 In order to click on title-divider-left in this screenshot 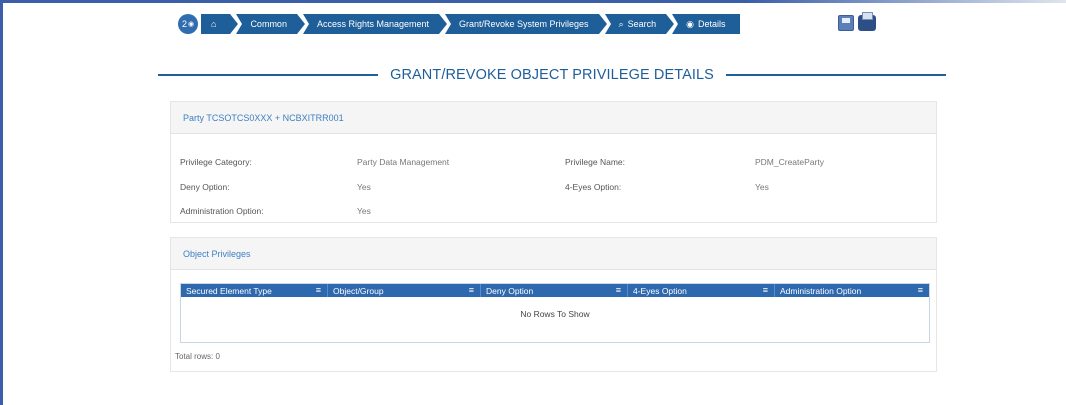, I will do `click(268, 75)`.